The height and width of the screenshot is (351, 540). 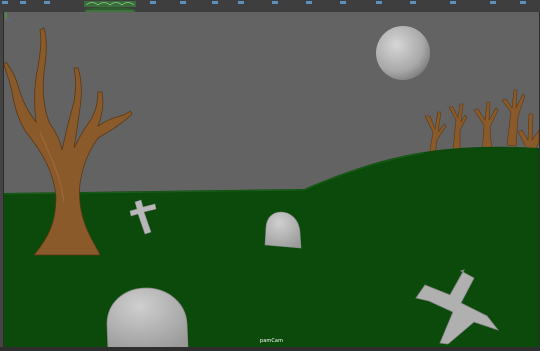 I want to click on camera-label: pamCam, so click(x=271, y=341).